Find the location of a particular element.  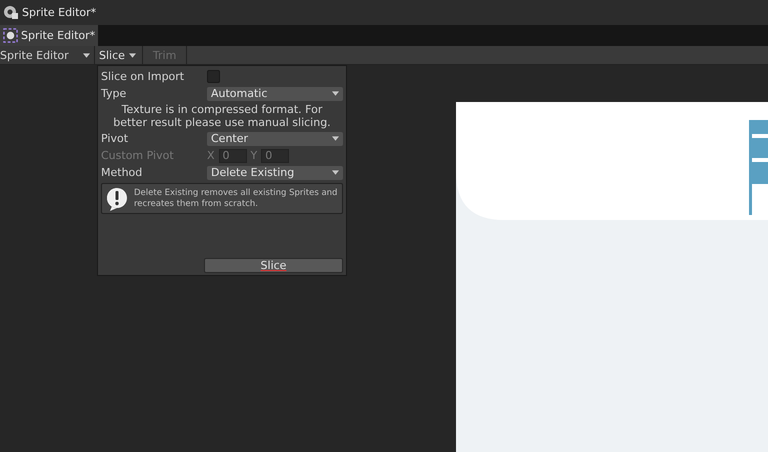

exclamation-bubble-icon is located at coordinates (117, 198).